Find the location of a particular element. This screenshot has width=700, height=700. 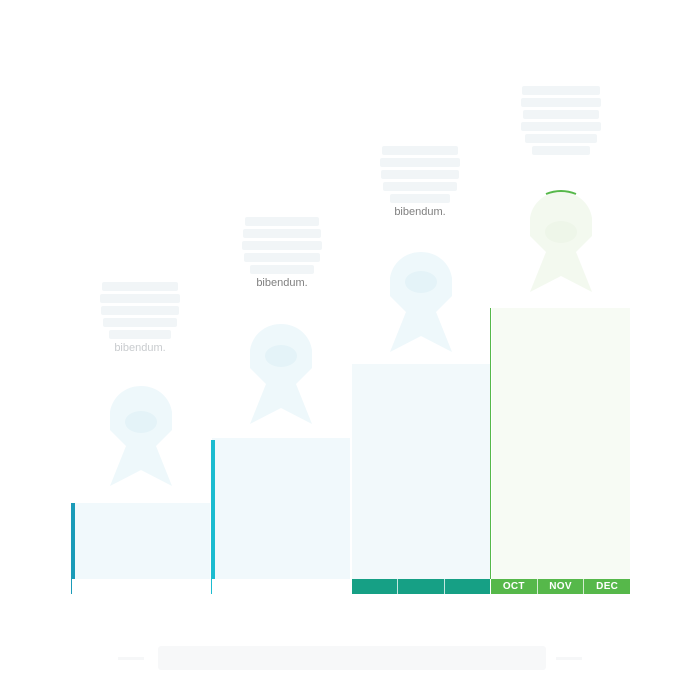

step-1-month-bar is located at coordinates (141, 586).